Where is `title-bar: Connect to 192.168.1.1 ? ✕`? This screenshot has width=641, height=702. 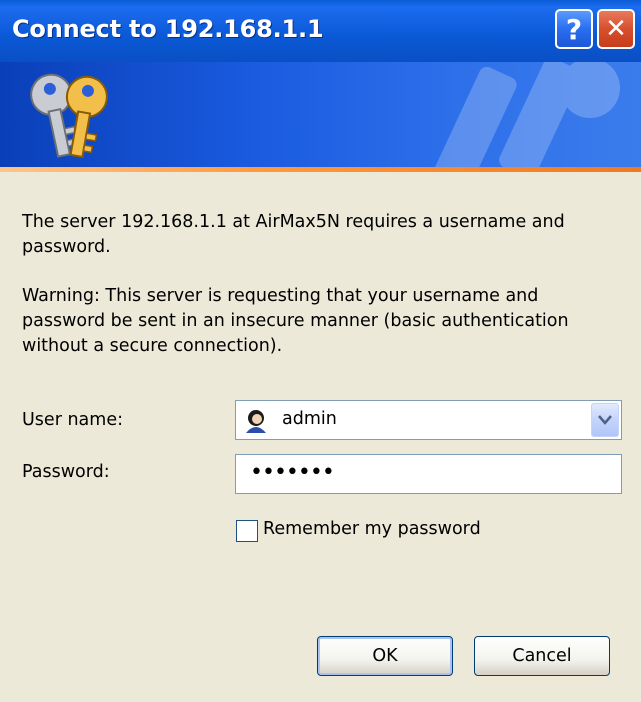
title-bar: Connect to 192.168.1.1 ? ✕ is located at coordinates (320, 31).